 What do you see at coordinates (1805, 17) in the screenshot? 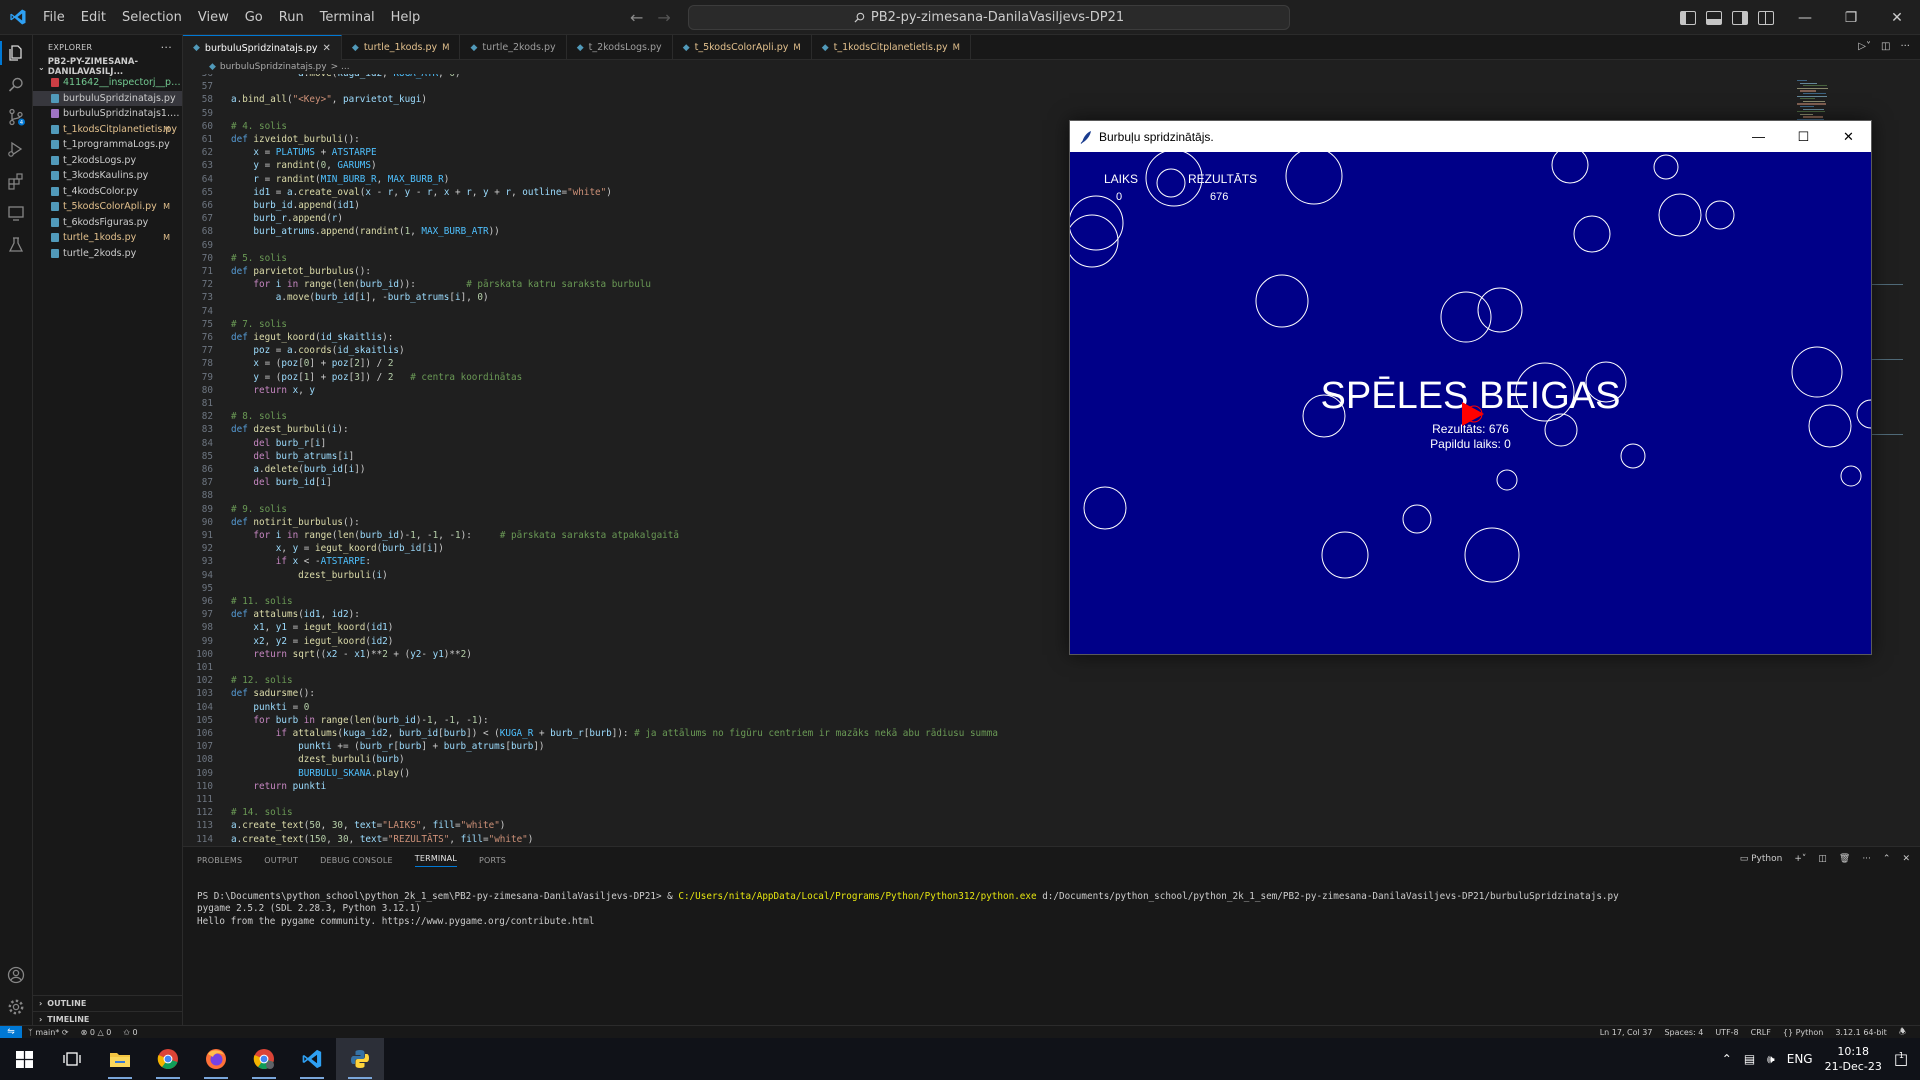
I see `minimize-icon: —` at bounding box center [1805, 17].